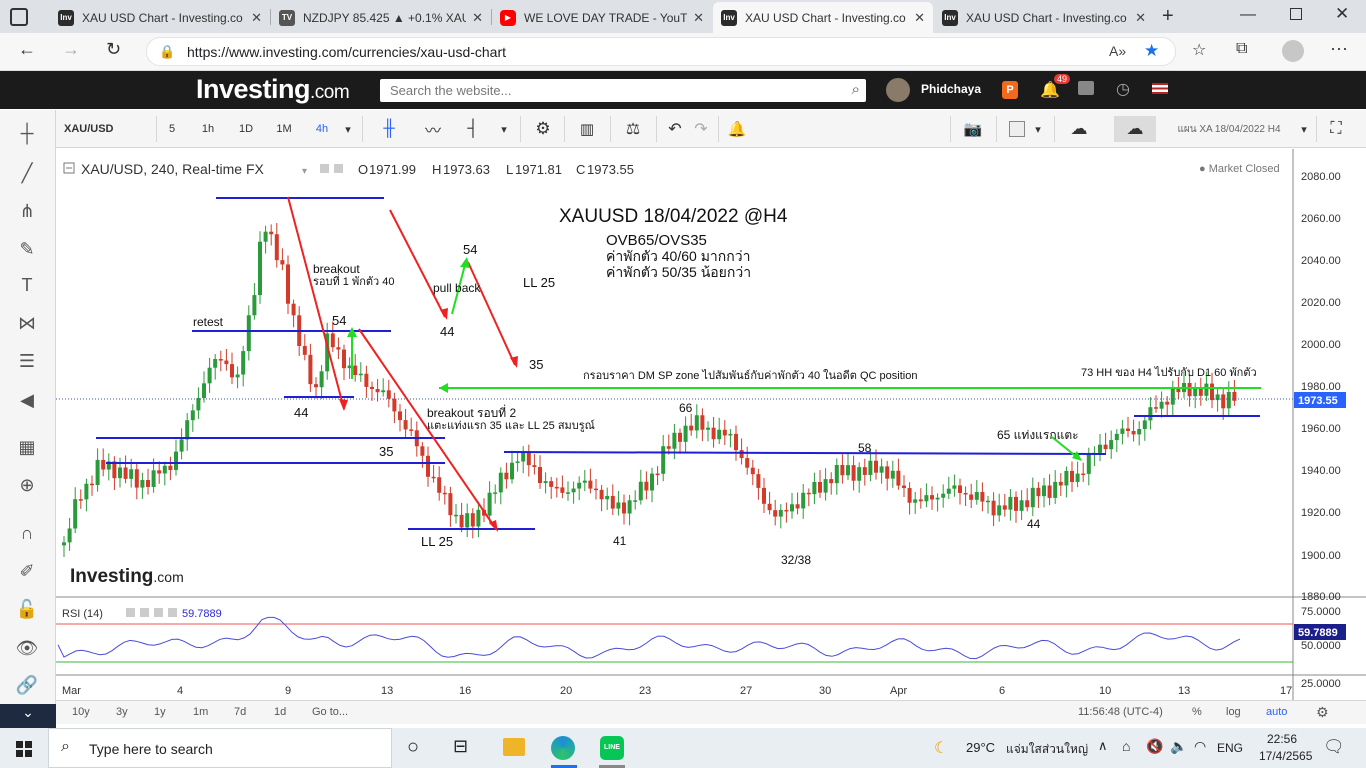 This screenshot has height=768, width=1366. What do you see at coordinates (160, 17) in the screenshot?
I see `browser-tab-1: Inv XAU USD Chart - Investing.co ✕` at bounding box center [160, 17].